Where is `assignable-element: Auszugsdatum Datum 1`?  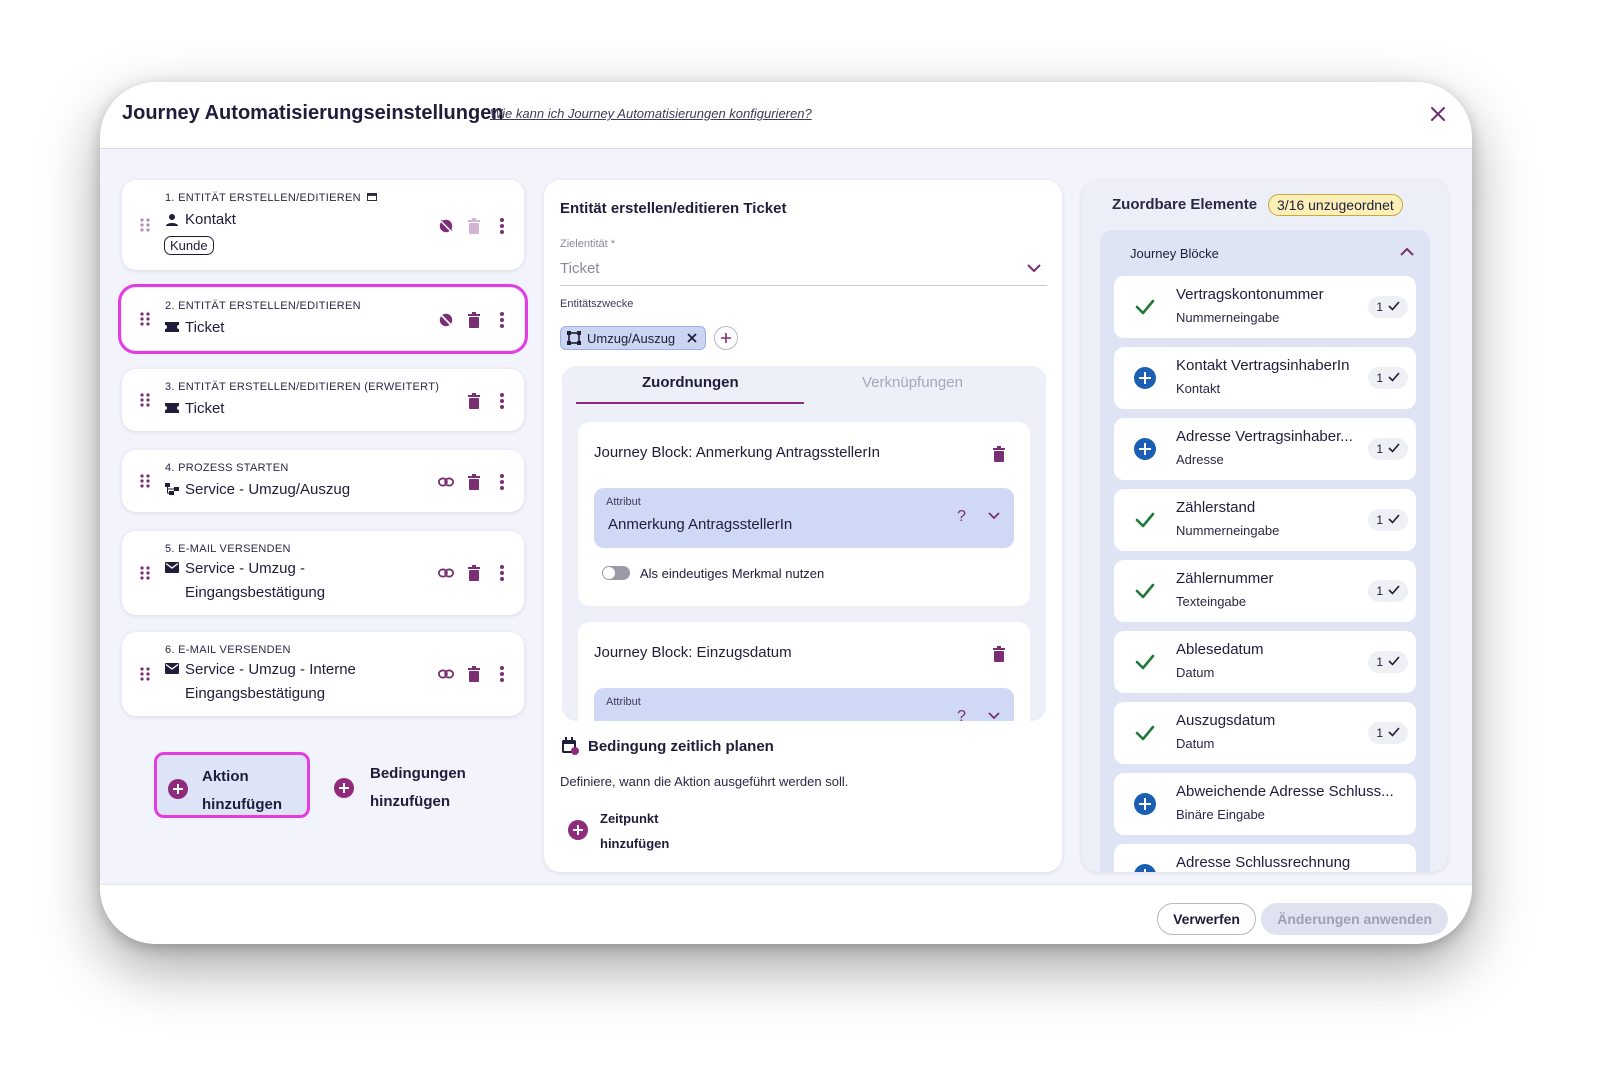
assignable-element: Auszugsdatum Datum 1 is located at coordinates (1265, 733).